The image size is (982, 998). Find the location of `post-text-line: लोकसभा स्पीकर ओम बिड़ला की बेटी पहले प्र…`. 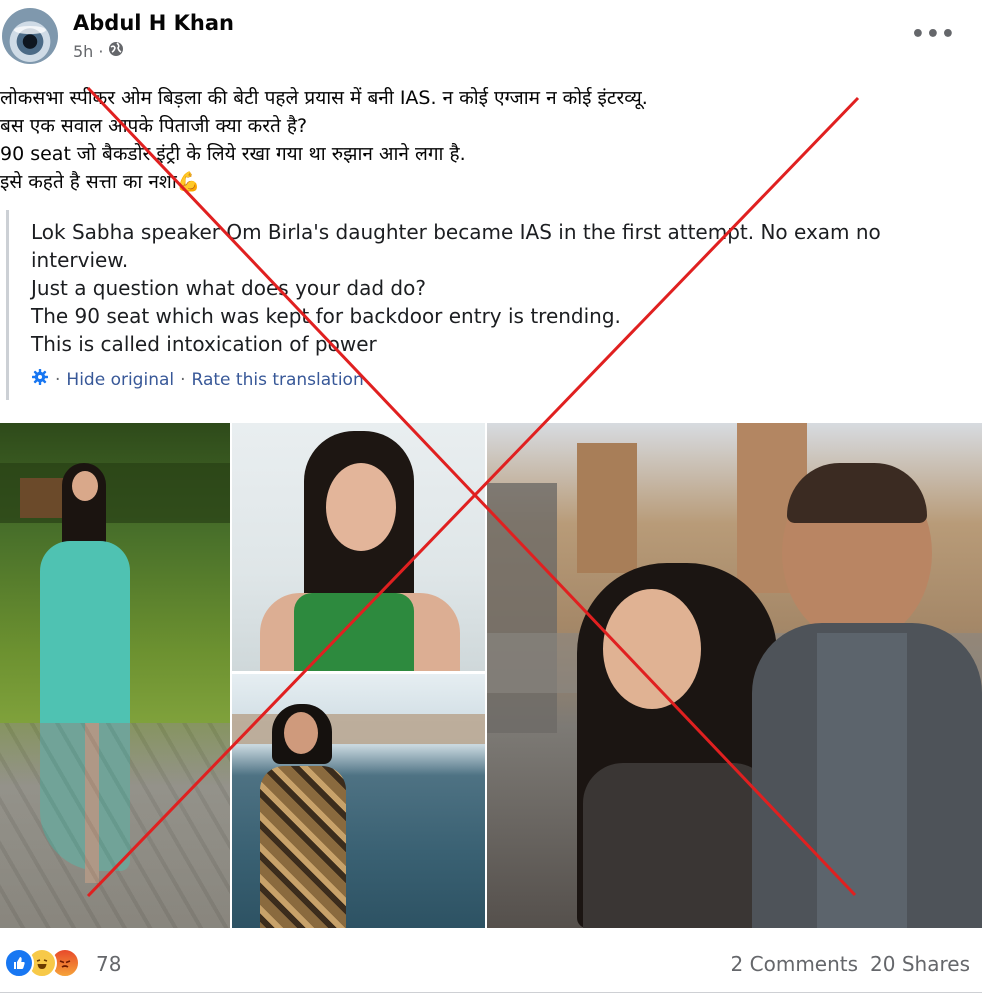

post-text-line: लोकसभा स्पीकर ओम बिड़ला की बेटी पहले प्र… is located at coordinates (324, 98).